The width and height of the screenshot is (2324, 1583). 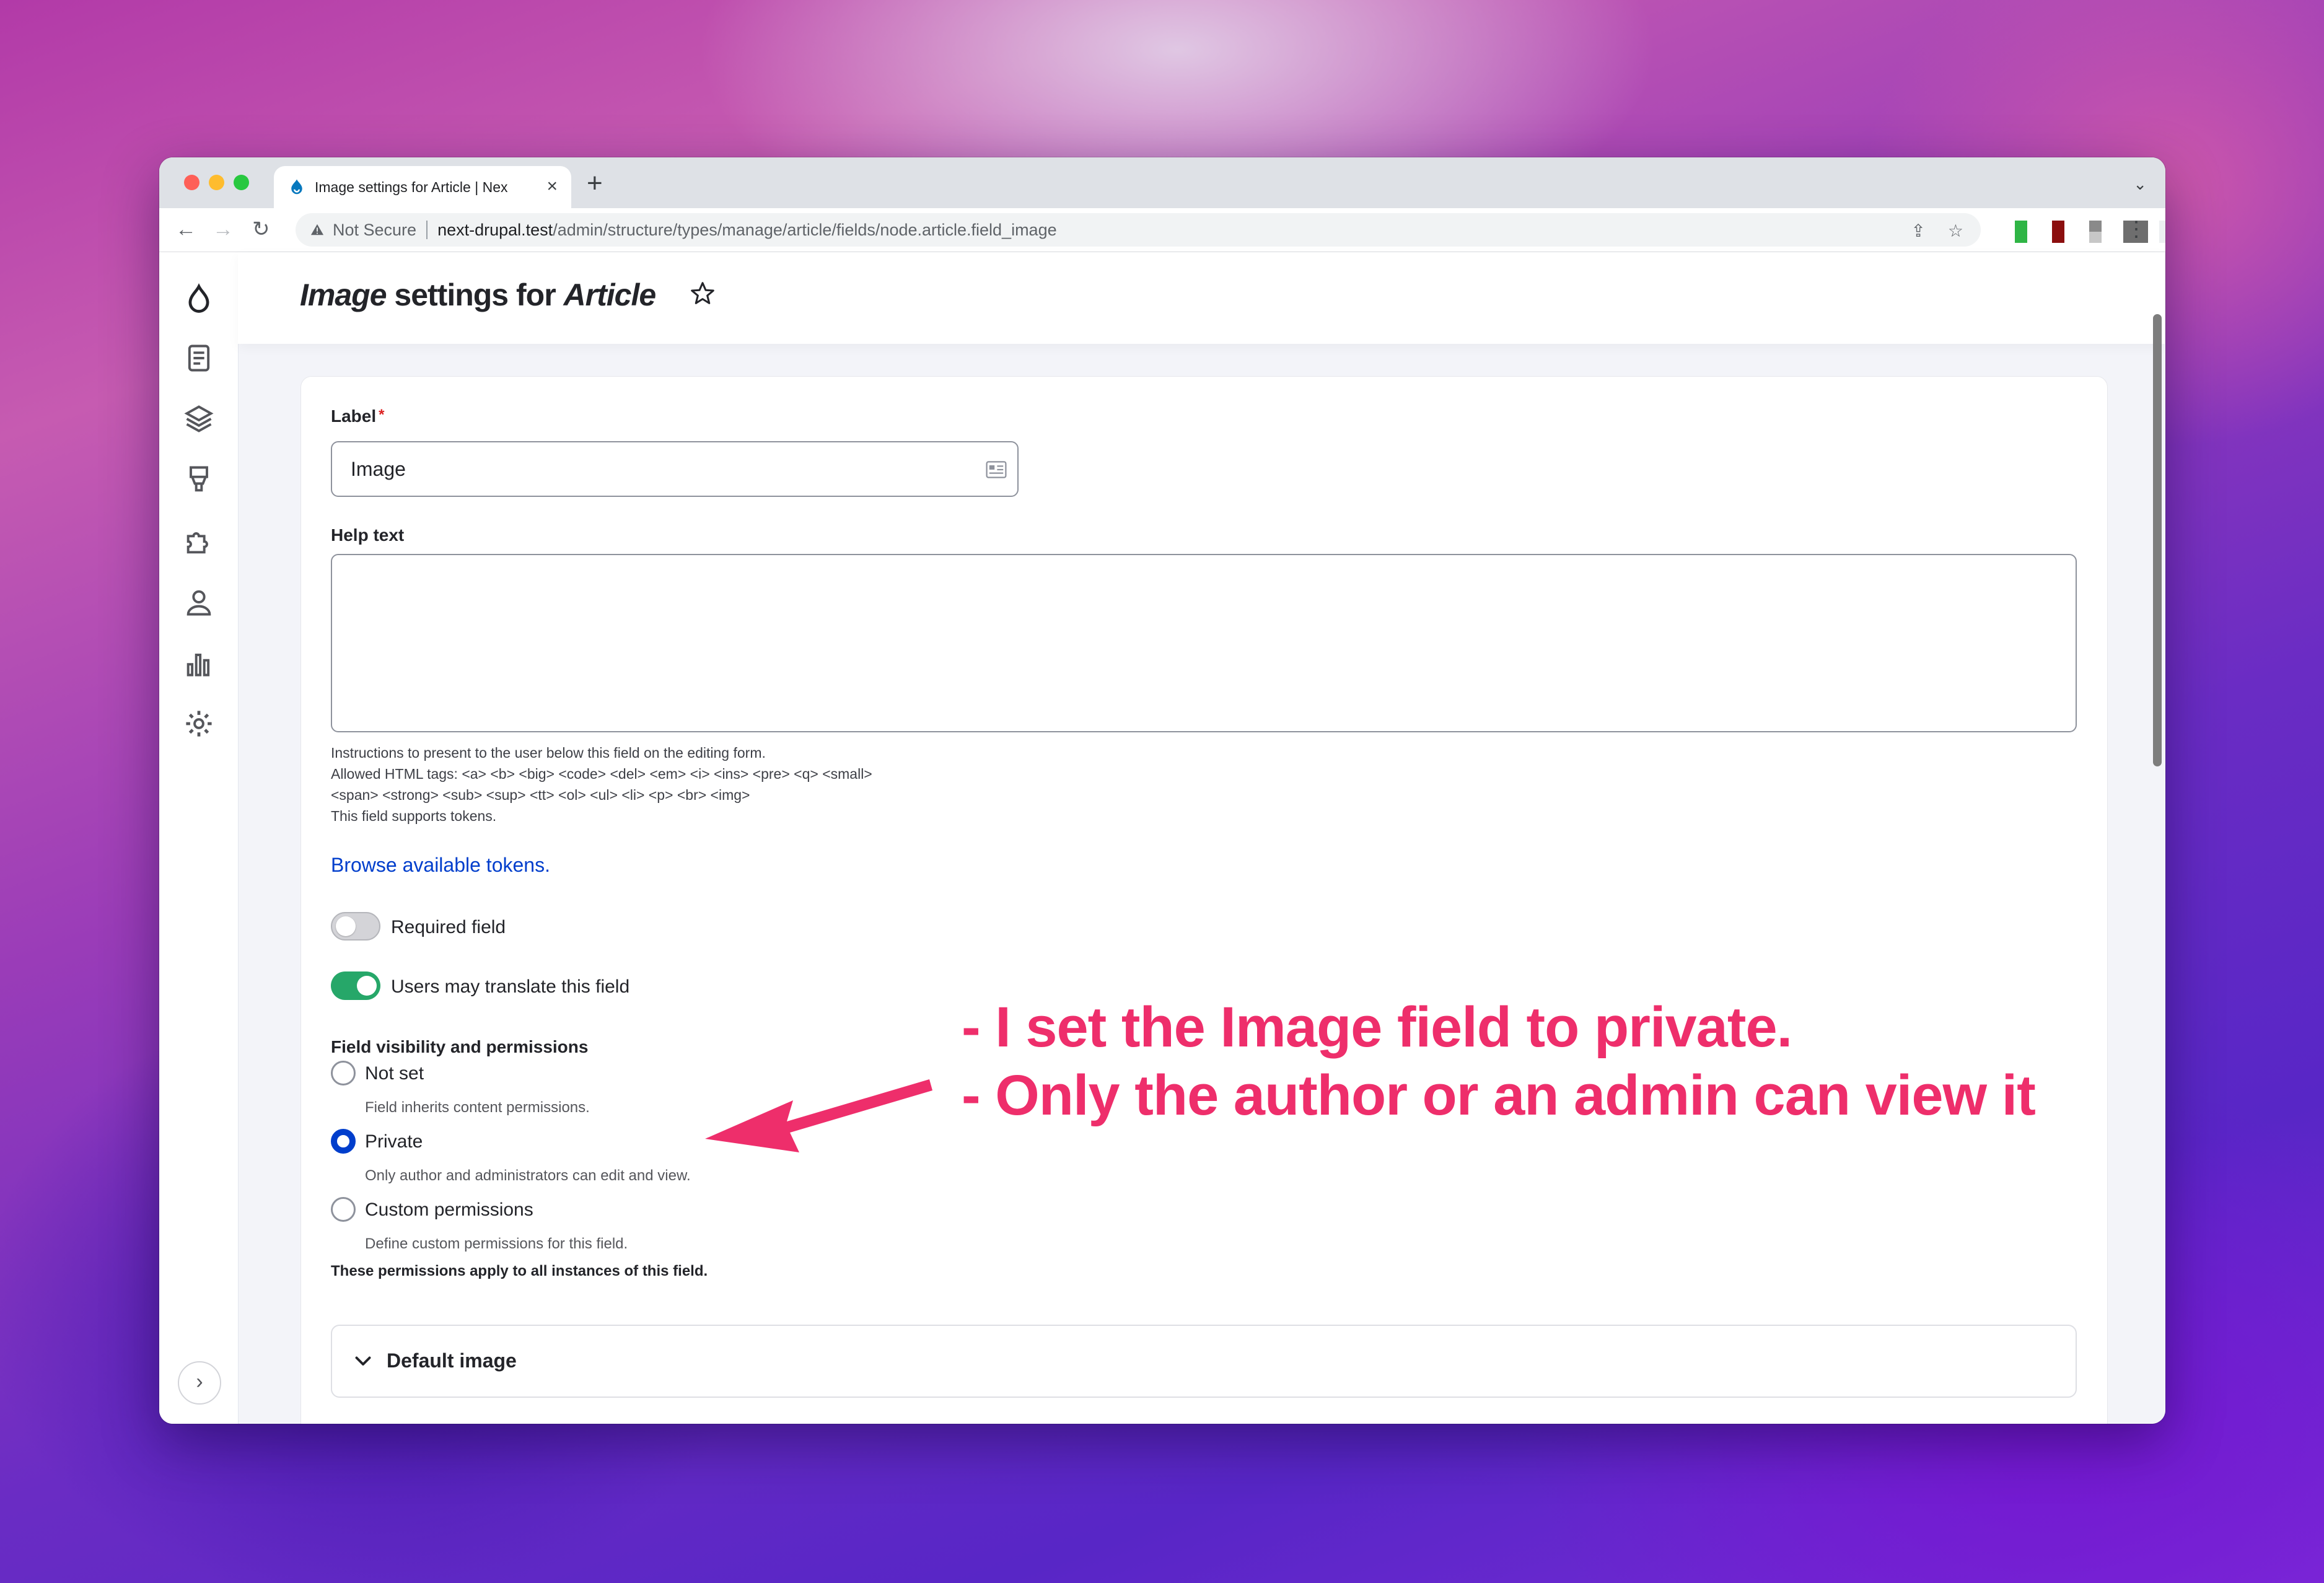 What do you see at coordinates (382, 414) in the screenshot?
I see `required-asterisk: *` at bounding box center [382, 414].